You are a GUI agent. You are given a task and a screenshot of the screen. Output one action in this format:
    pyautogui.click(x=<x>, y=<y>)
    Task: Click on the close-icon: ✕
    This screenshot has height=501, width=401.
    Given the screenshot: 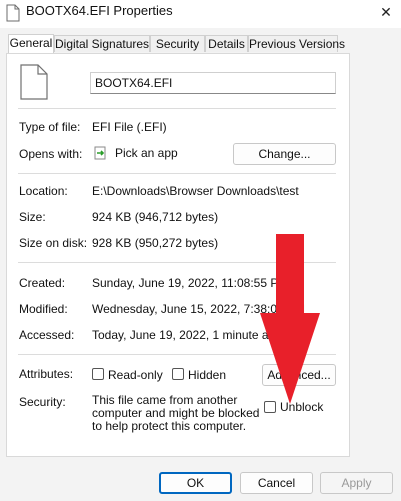 What is the action you would take?
    pyautogui.click(x=386, y=12)
    